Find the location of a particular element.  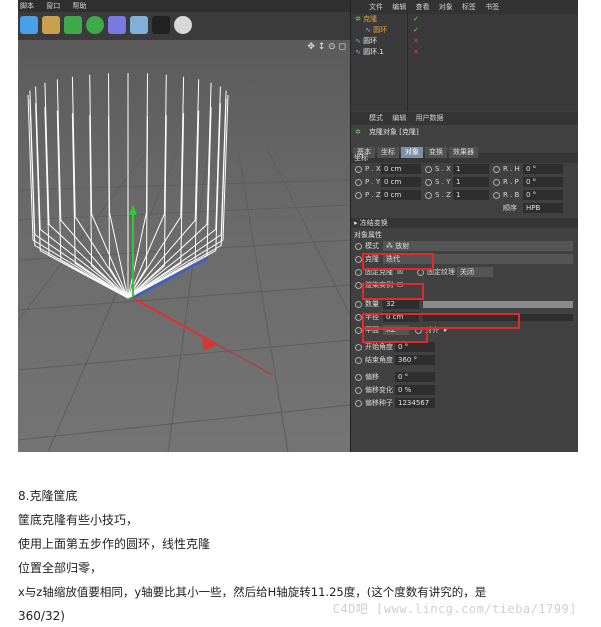

cloner-icon: ✲ is located at coordinates (358, 19).